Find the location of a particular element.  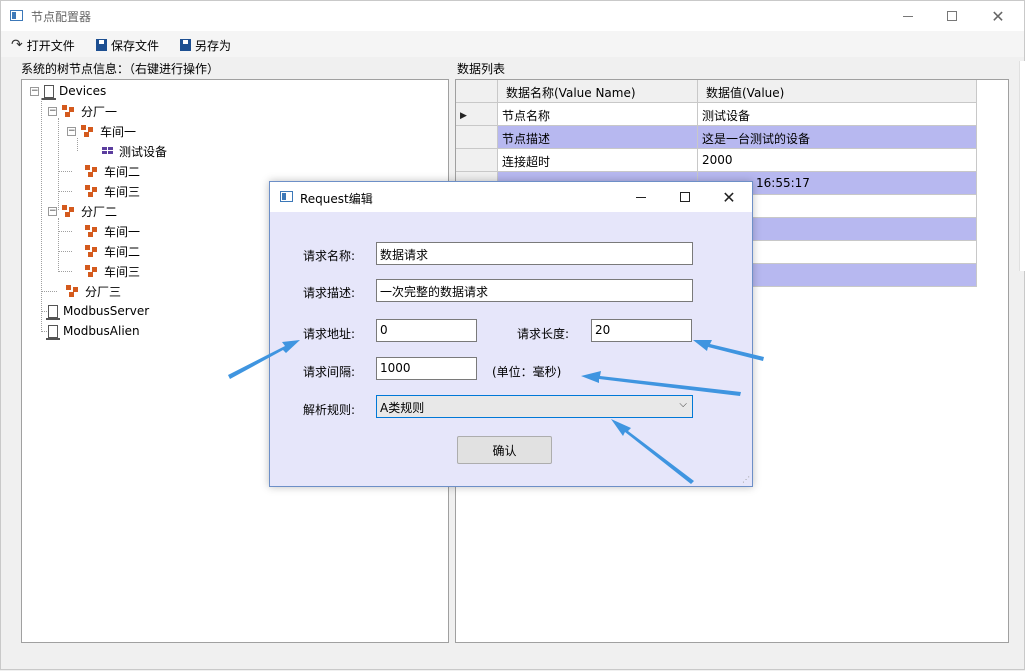

dialog-minimize-button is located at coordinates (641, 197).